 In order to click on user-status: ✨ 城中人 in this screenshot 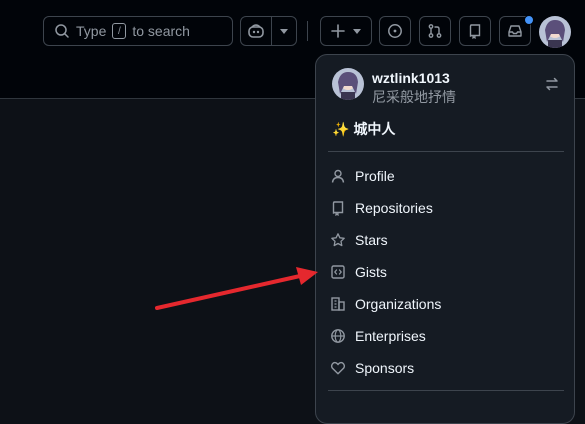, I will do `click(363, 129)`.